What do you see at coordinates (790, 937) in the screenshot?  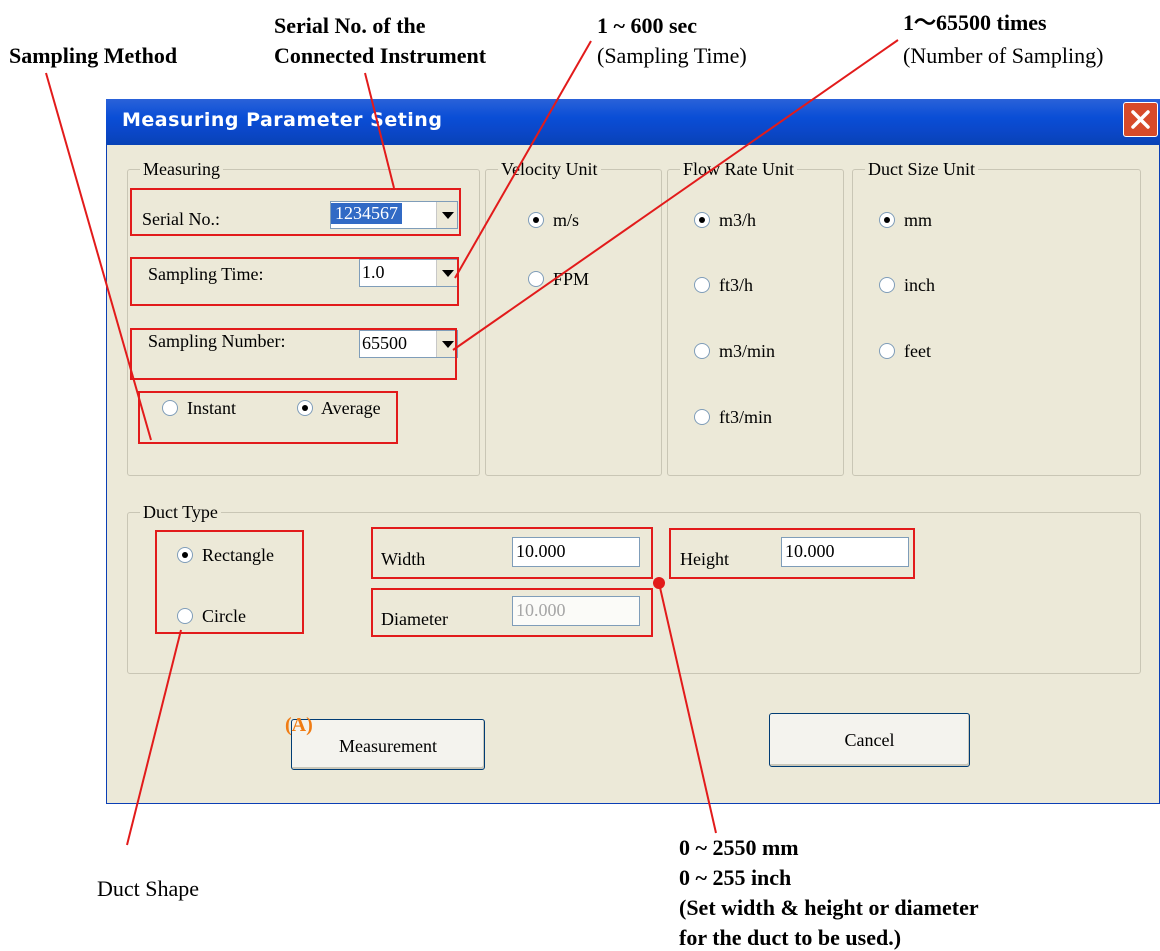 I see `annotation-size-line4: for the duct to be used.)` at bounding box center [790, 937].